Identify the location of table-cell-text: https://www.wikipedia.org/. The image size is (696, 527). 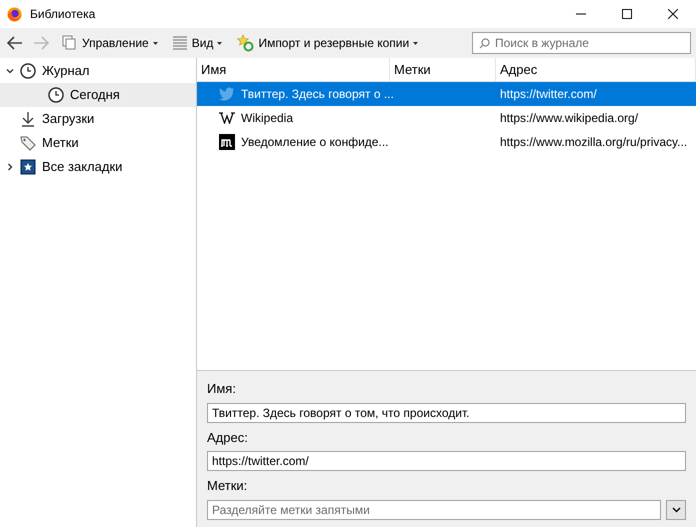
(568, 118).